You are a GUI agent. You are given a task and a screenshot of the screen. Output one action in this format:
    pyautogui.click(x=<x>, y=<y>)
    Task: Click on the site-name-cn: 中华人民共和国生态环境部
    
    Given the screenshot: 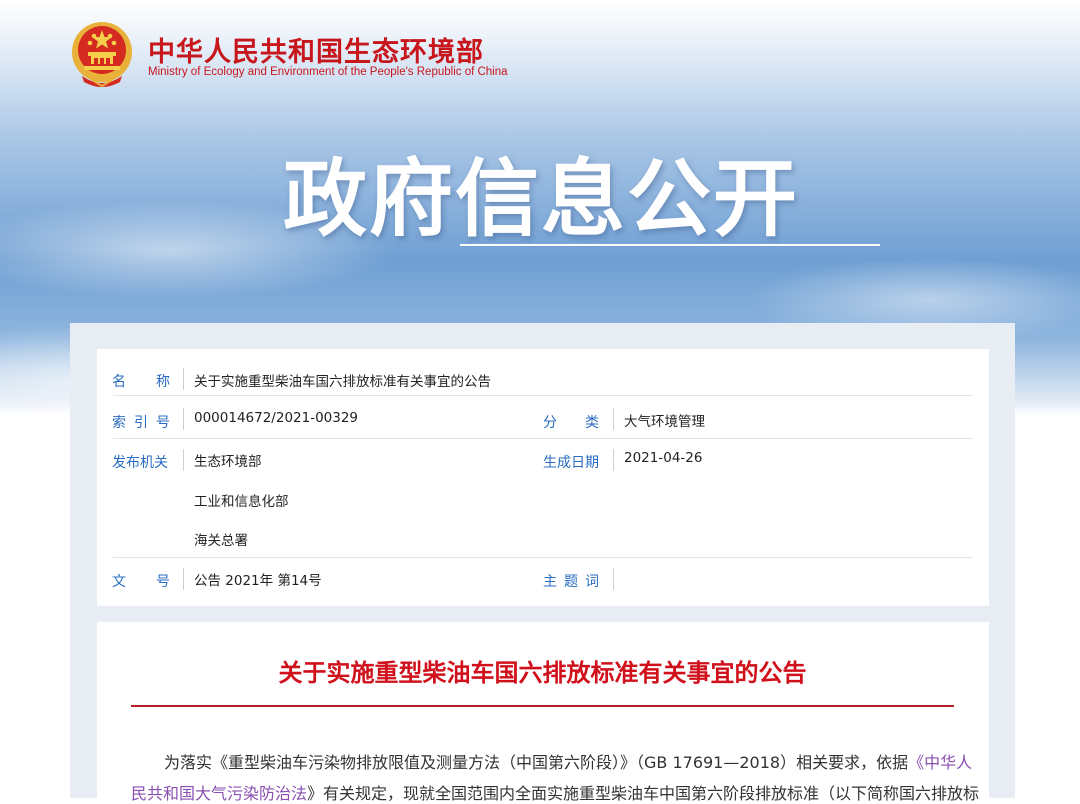 What is the action you would take?
    pyautogui.click(x=316, y=49)
    